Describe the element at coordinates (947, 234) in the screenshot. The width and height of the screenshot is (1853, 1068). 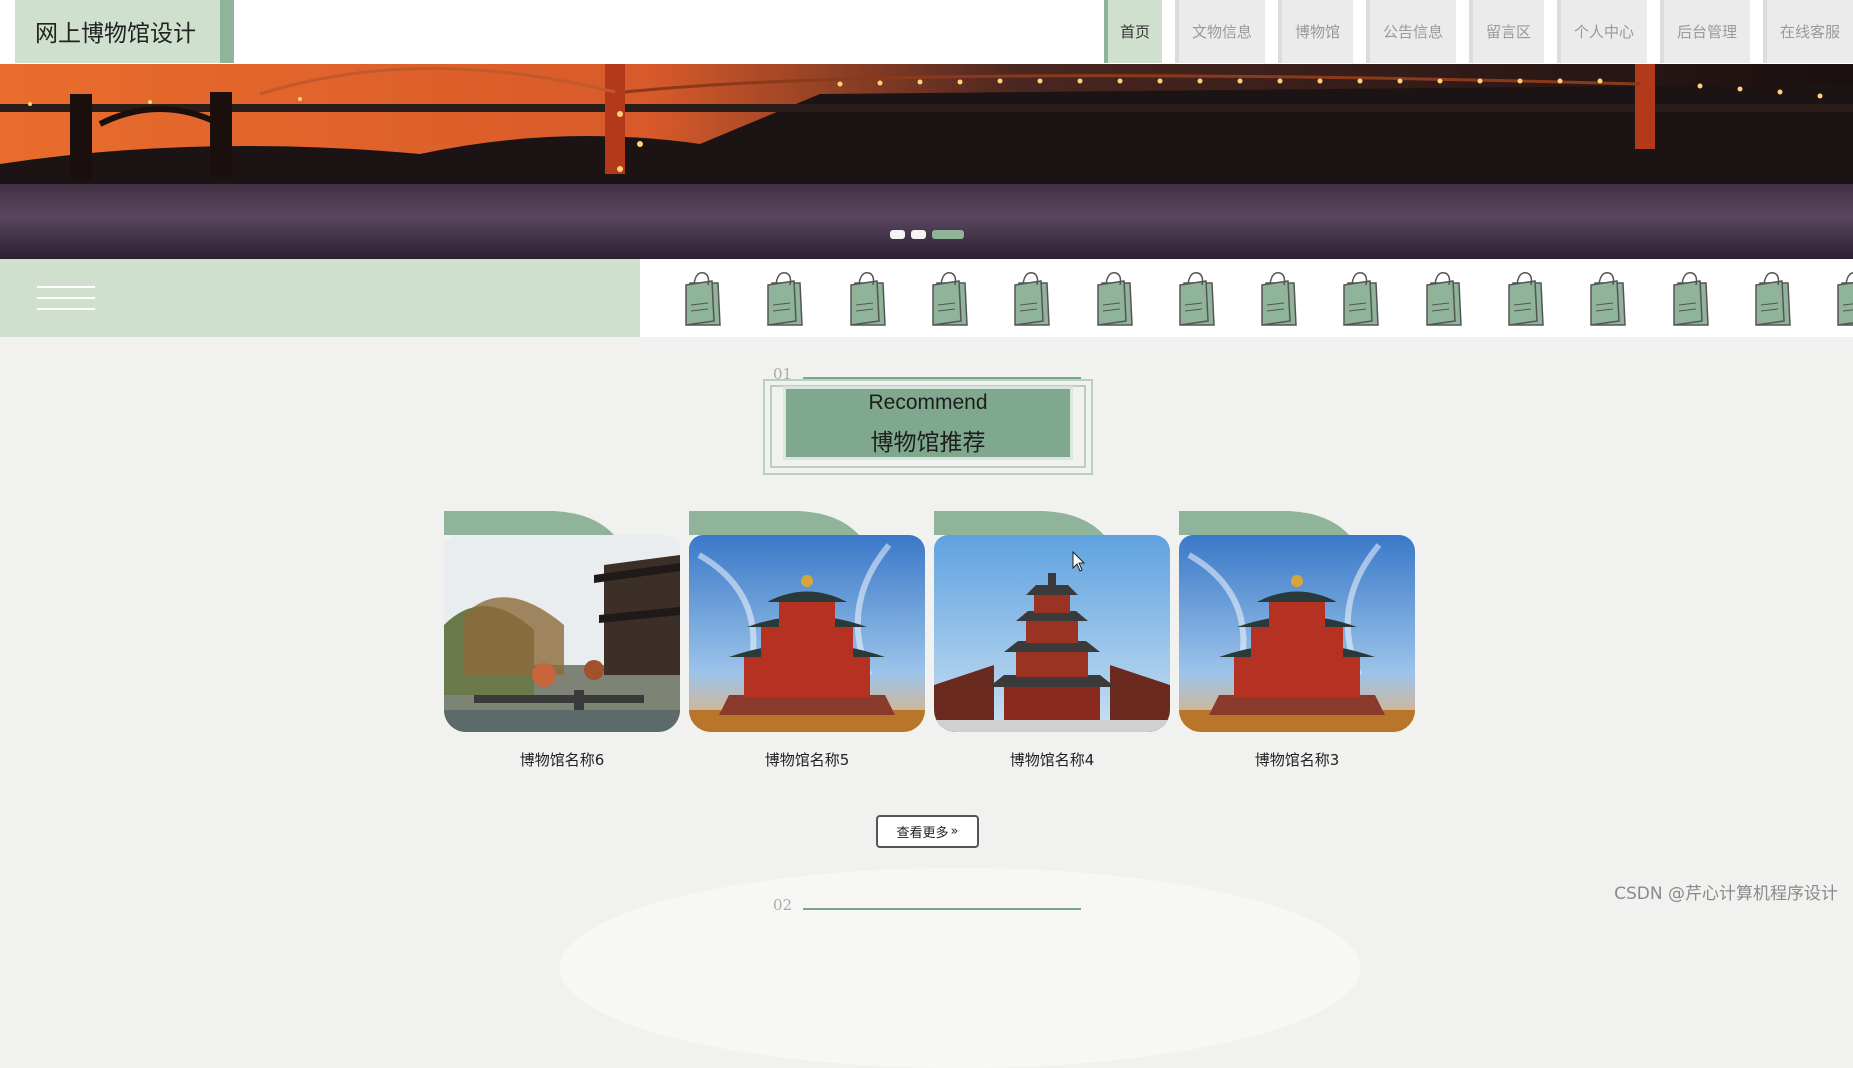
I see `carousel-dot-active` at that location.